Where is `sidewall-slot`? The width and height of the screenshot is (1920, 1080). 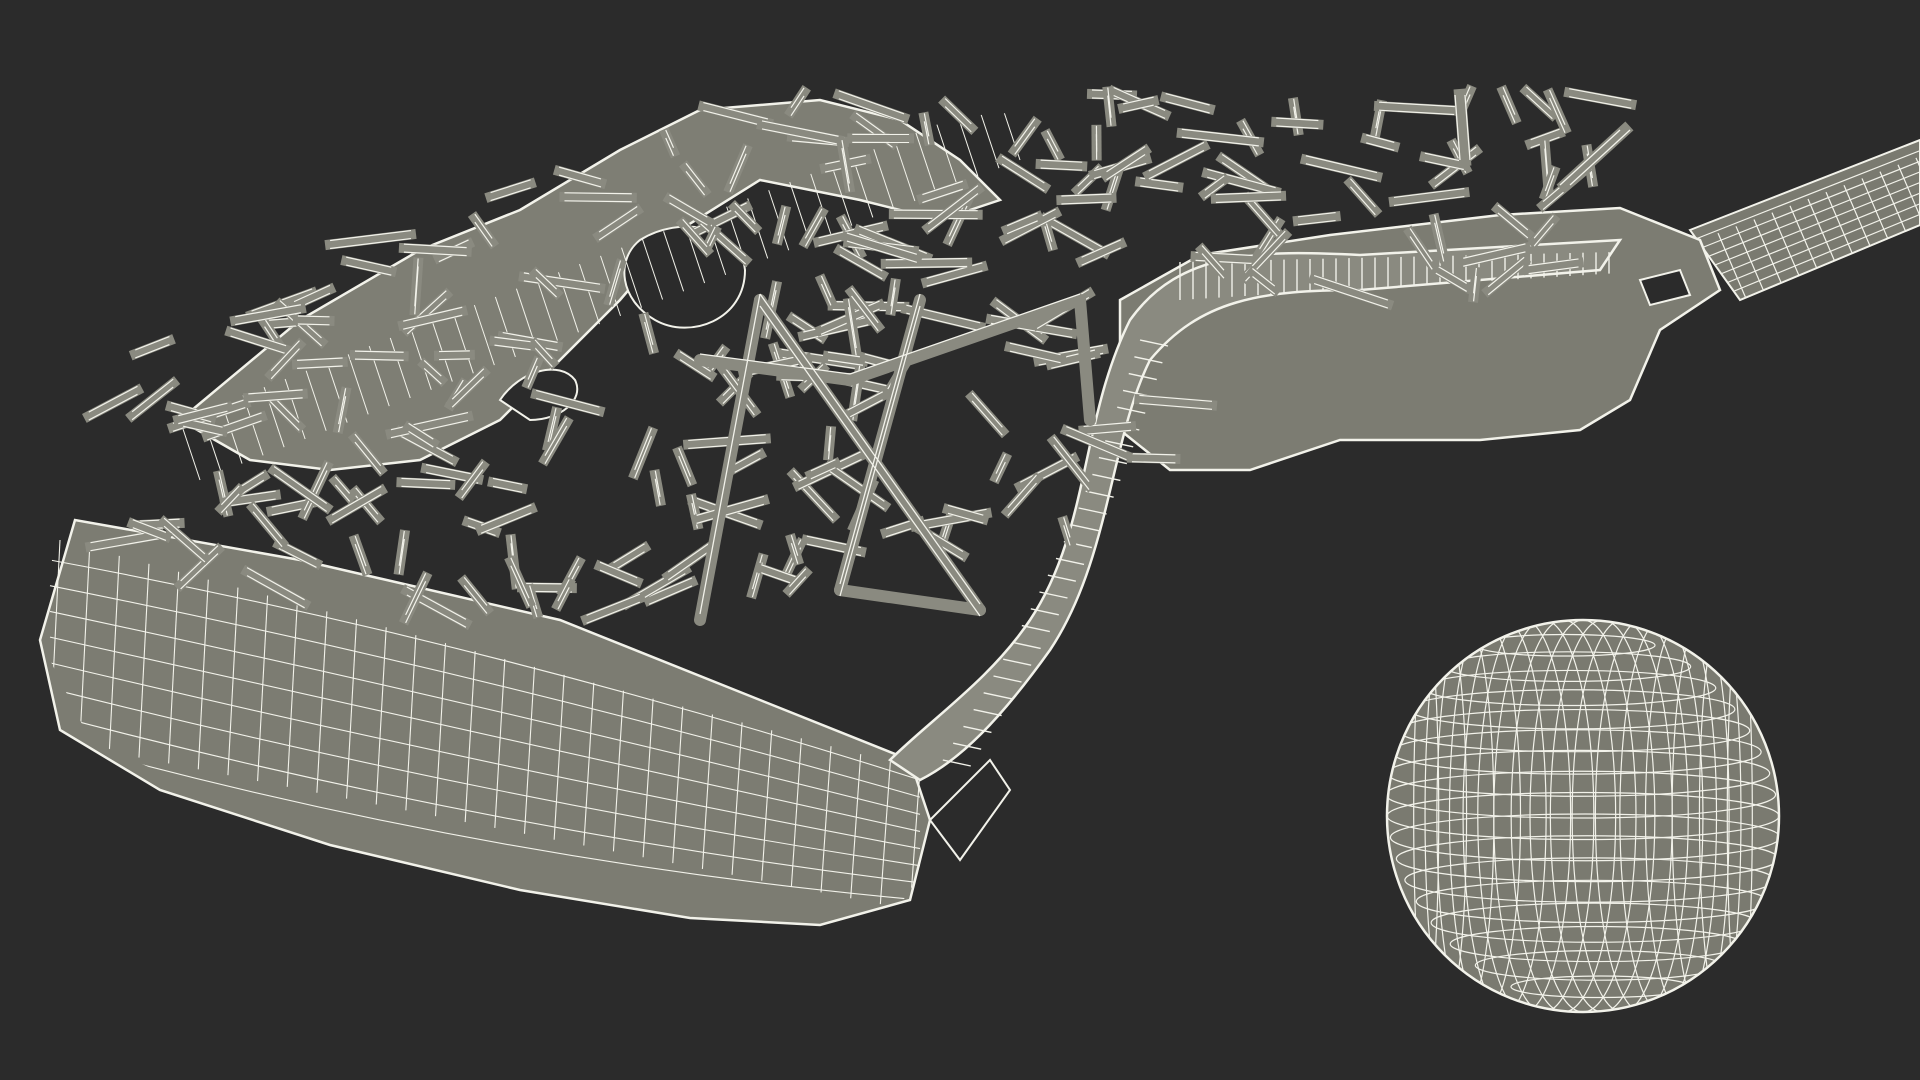
sidewall-slot is located at coordinates (970, 810).